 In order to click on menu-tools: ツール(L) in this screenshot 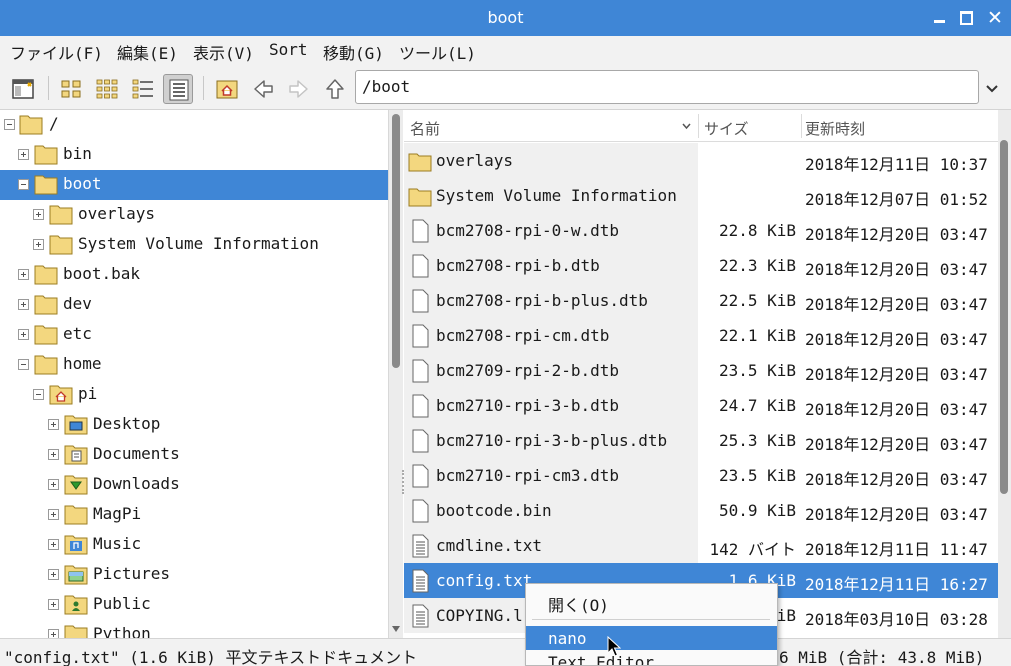, I will do `click(437, 52)`.